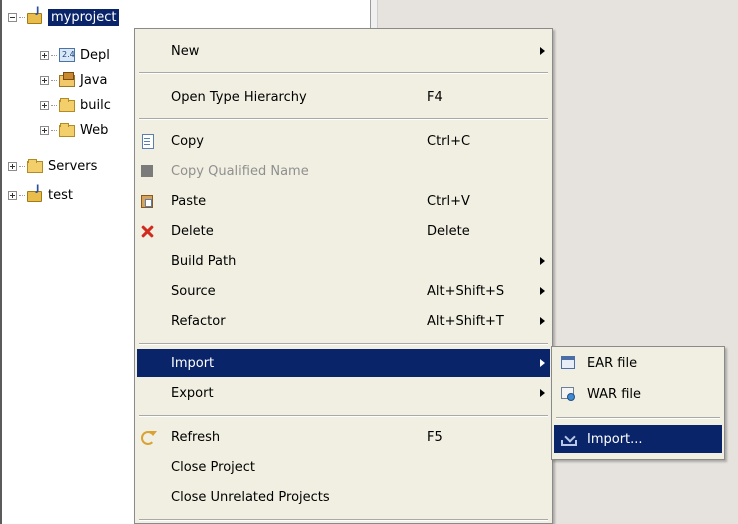  I want to click on menu-item-open-type-hierarchy: Open Type Hierarchy F4, so click(343, 97).